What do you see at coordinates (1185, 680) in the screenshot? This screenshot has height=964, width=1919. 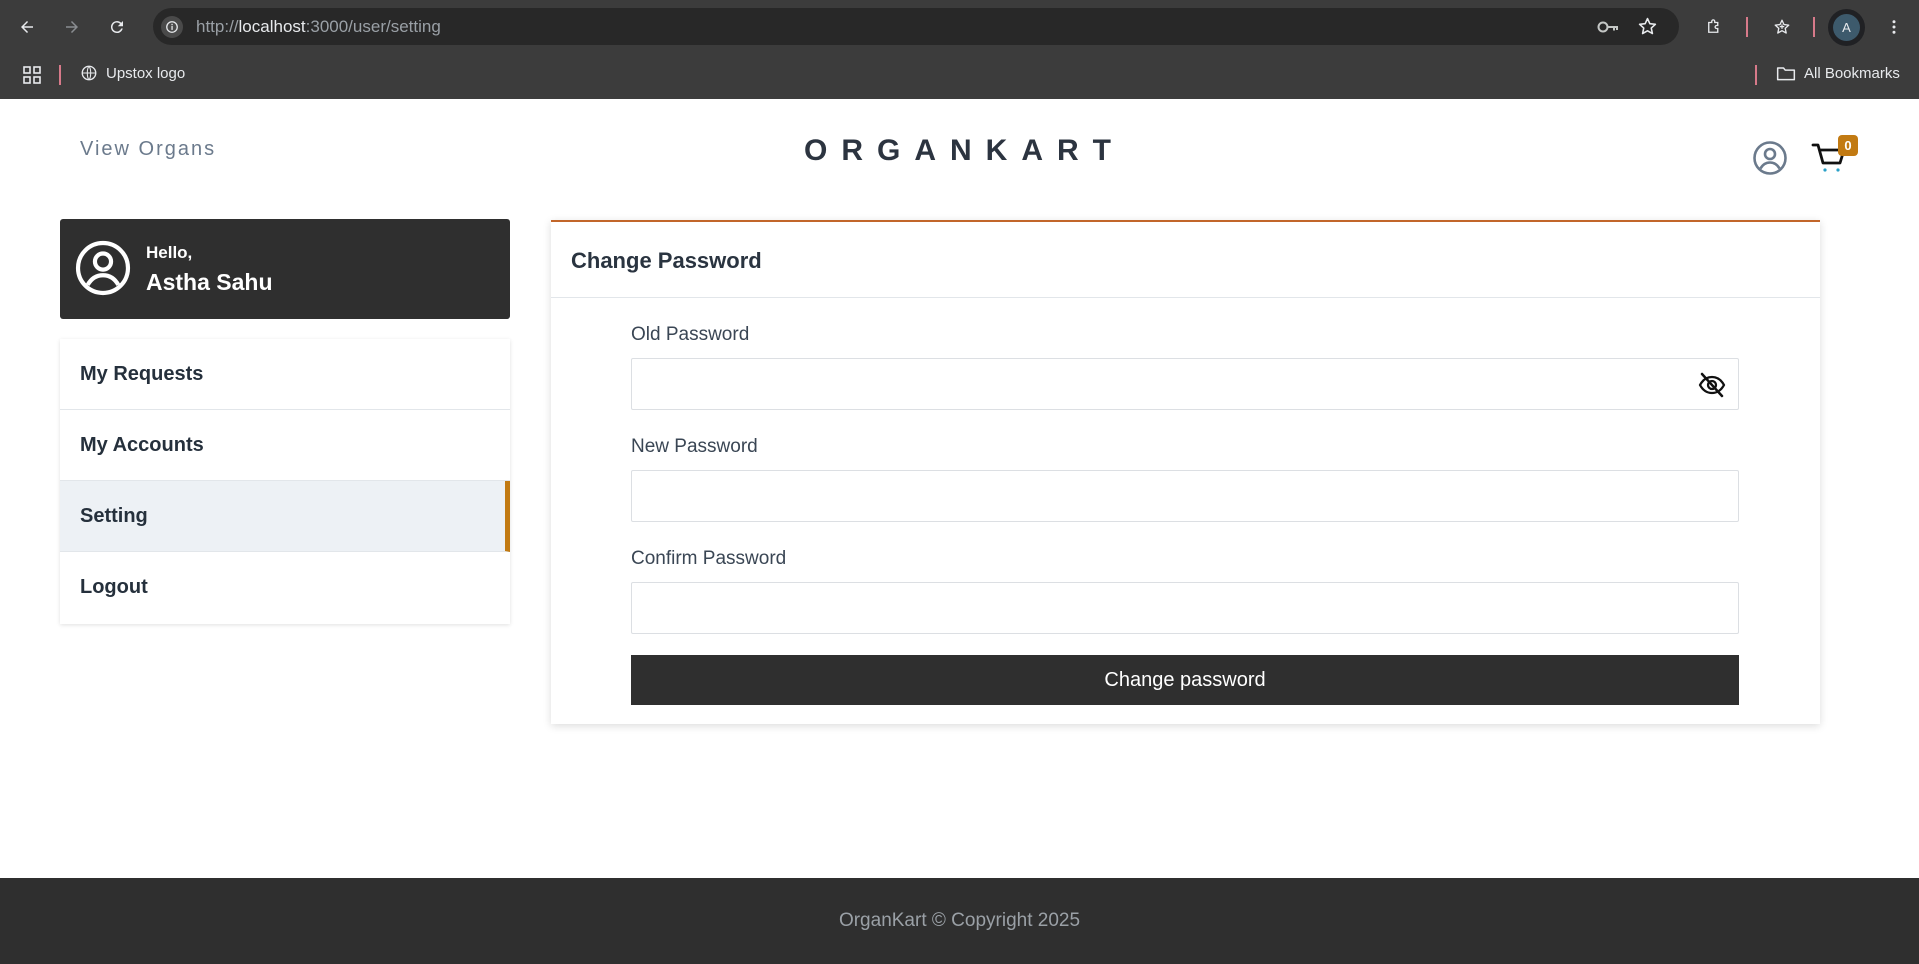 I see `change-password-button: Change password` at bounding box center [1185, 680].